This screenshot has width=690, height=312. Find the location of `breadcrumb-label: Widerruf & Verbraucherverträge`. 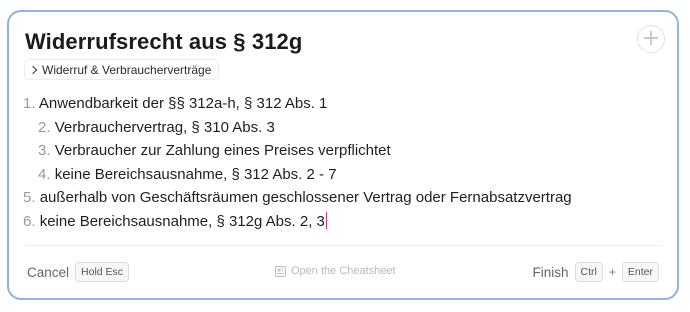

breadcrumb-label: Widerruf & Verbraucherverträge is located at coordinates (127, 69).